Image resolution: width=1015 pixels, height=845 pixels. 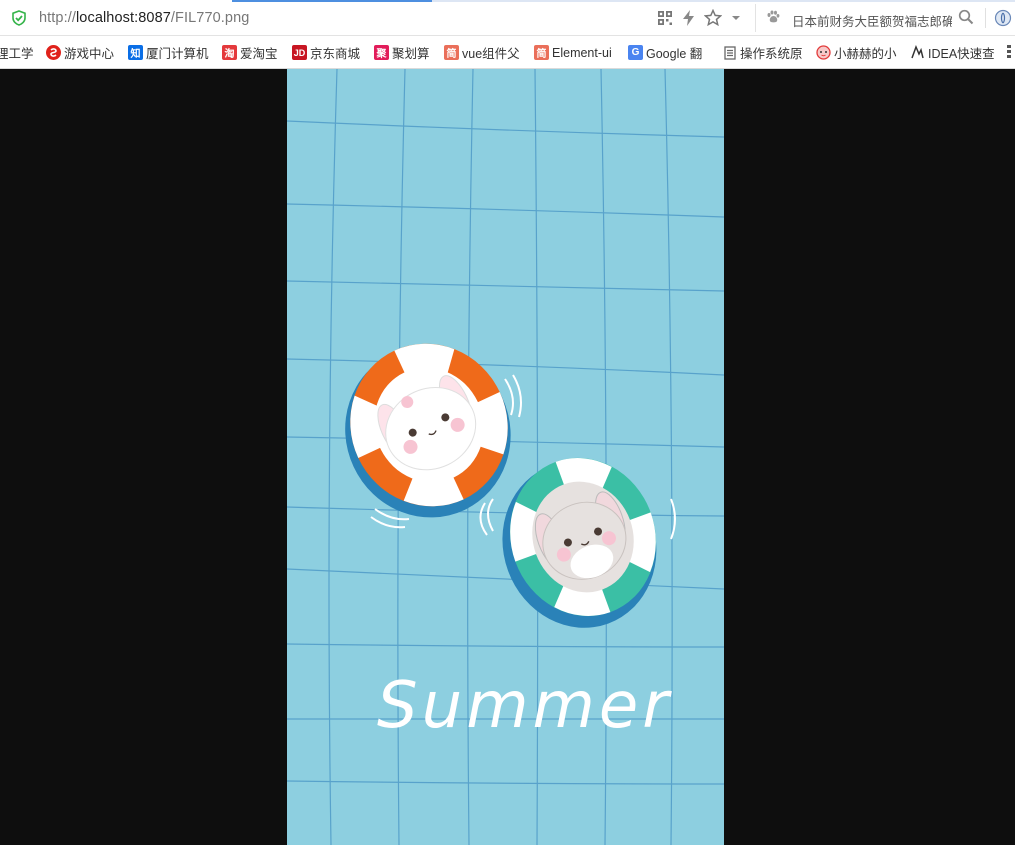 I want to click on bookmark-item: 淘 爱淘宝, so click(x=250, y=52).